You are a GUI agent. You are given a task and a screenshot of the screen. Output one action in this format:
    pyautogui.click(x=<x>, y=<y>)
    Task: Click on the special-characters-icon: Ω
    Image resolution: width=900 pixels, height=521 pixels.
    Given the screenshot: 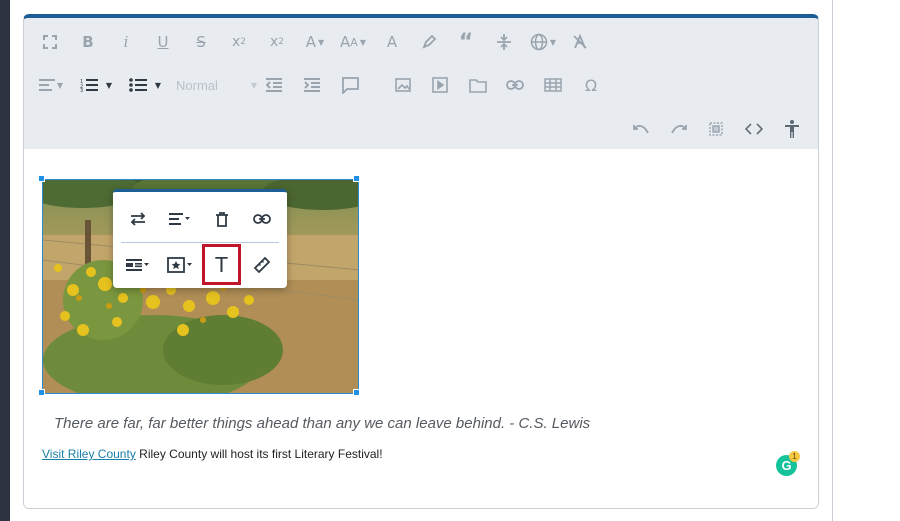 What is the action you would take?
    pyautogui.click(x=591, y=85)
    